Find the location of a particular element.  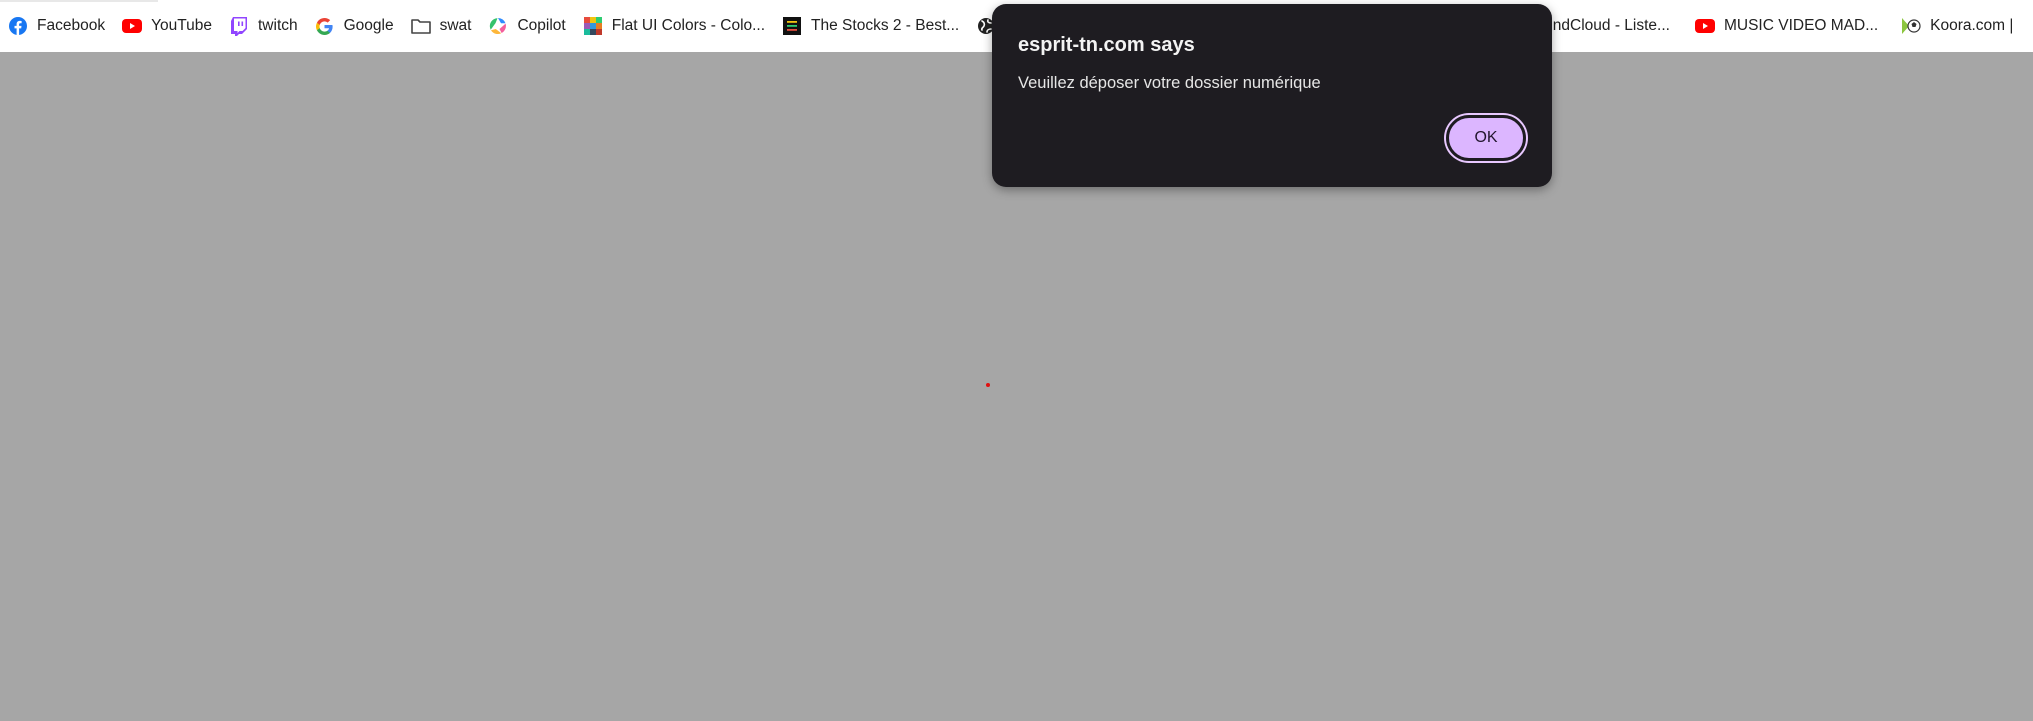

ok-button: OK is located at coordinates (1486, 138).